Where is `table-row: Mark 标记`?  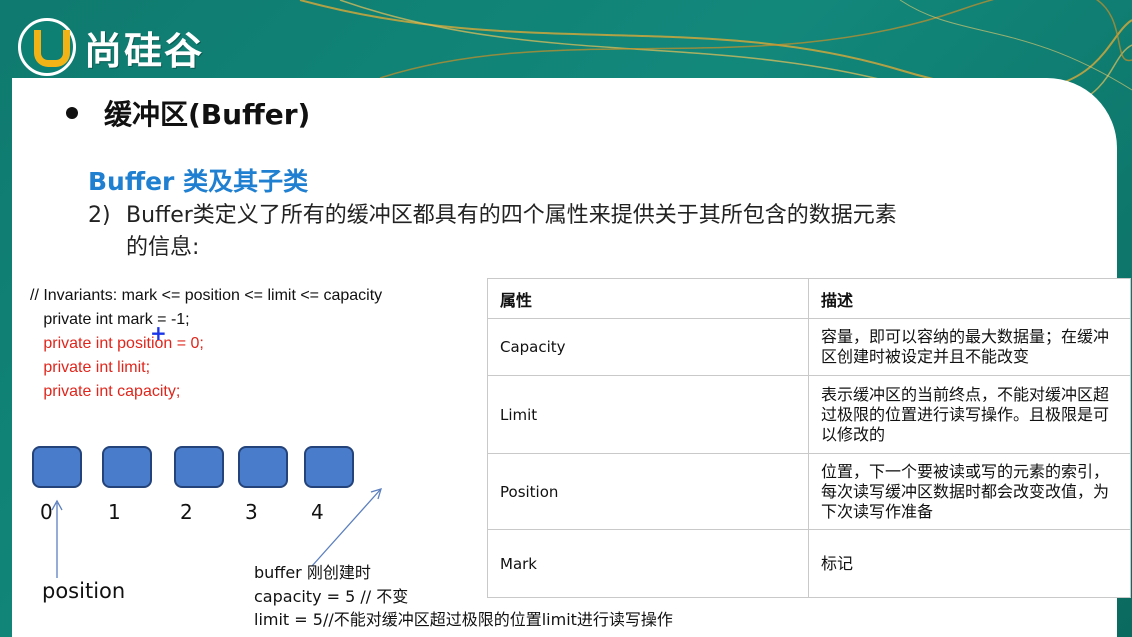
table-row: Mark 标记 is located at coordinates (809, 563).